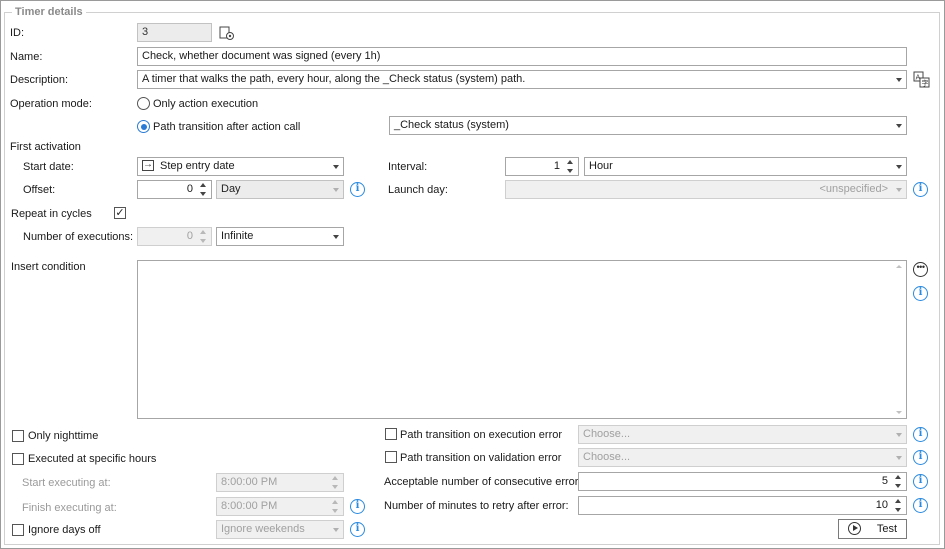 Image resolution: width=945 pixels, height=549 pixels. I want to click on launch-day-info-icon: i, so click(920, 189).